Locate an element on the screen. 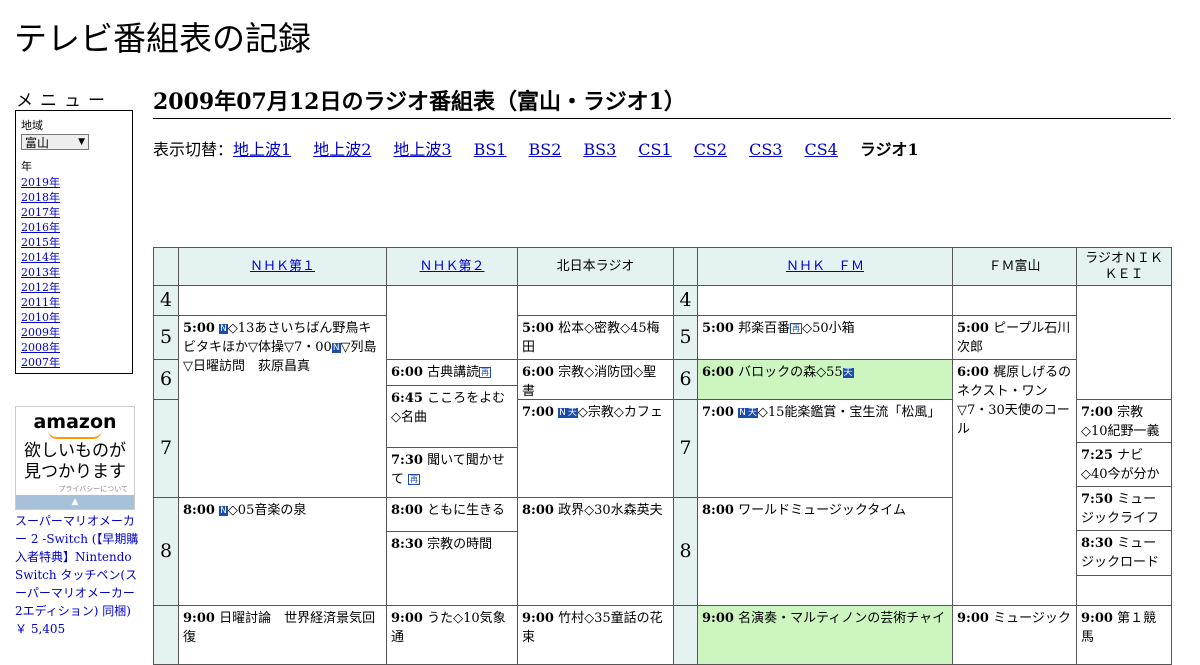 This screenshot has width=1200, height=665. program-cell: 8:00 N◇05音楽の泉 is located at coordinates (282, 551).